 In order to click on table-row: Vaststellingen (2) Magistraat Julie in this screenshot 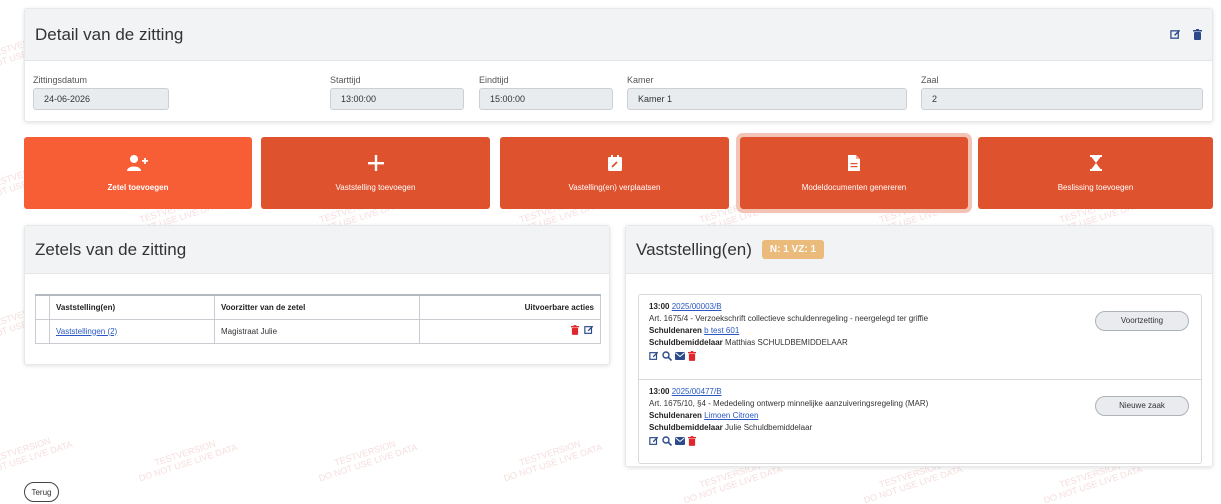, I will do `click(318, 331)`.